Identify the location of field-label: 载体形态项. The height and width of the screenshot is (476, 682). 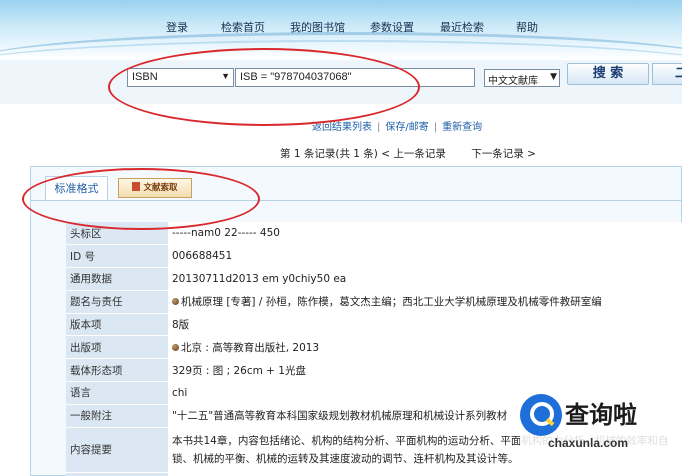
(117, 370).